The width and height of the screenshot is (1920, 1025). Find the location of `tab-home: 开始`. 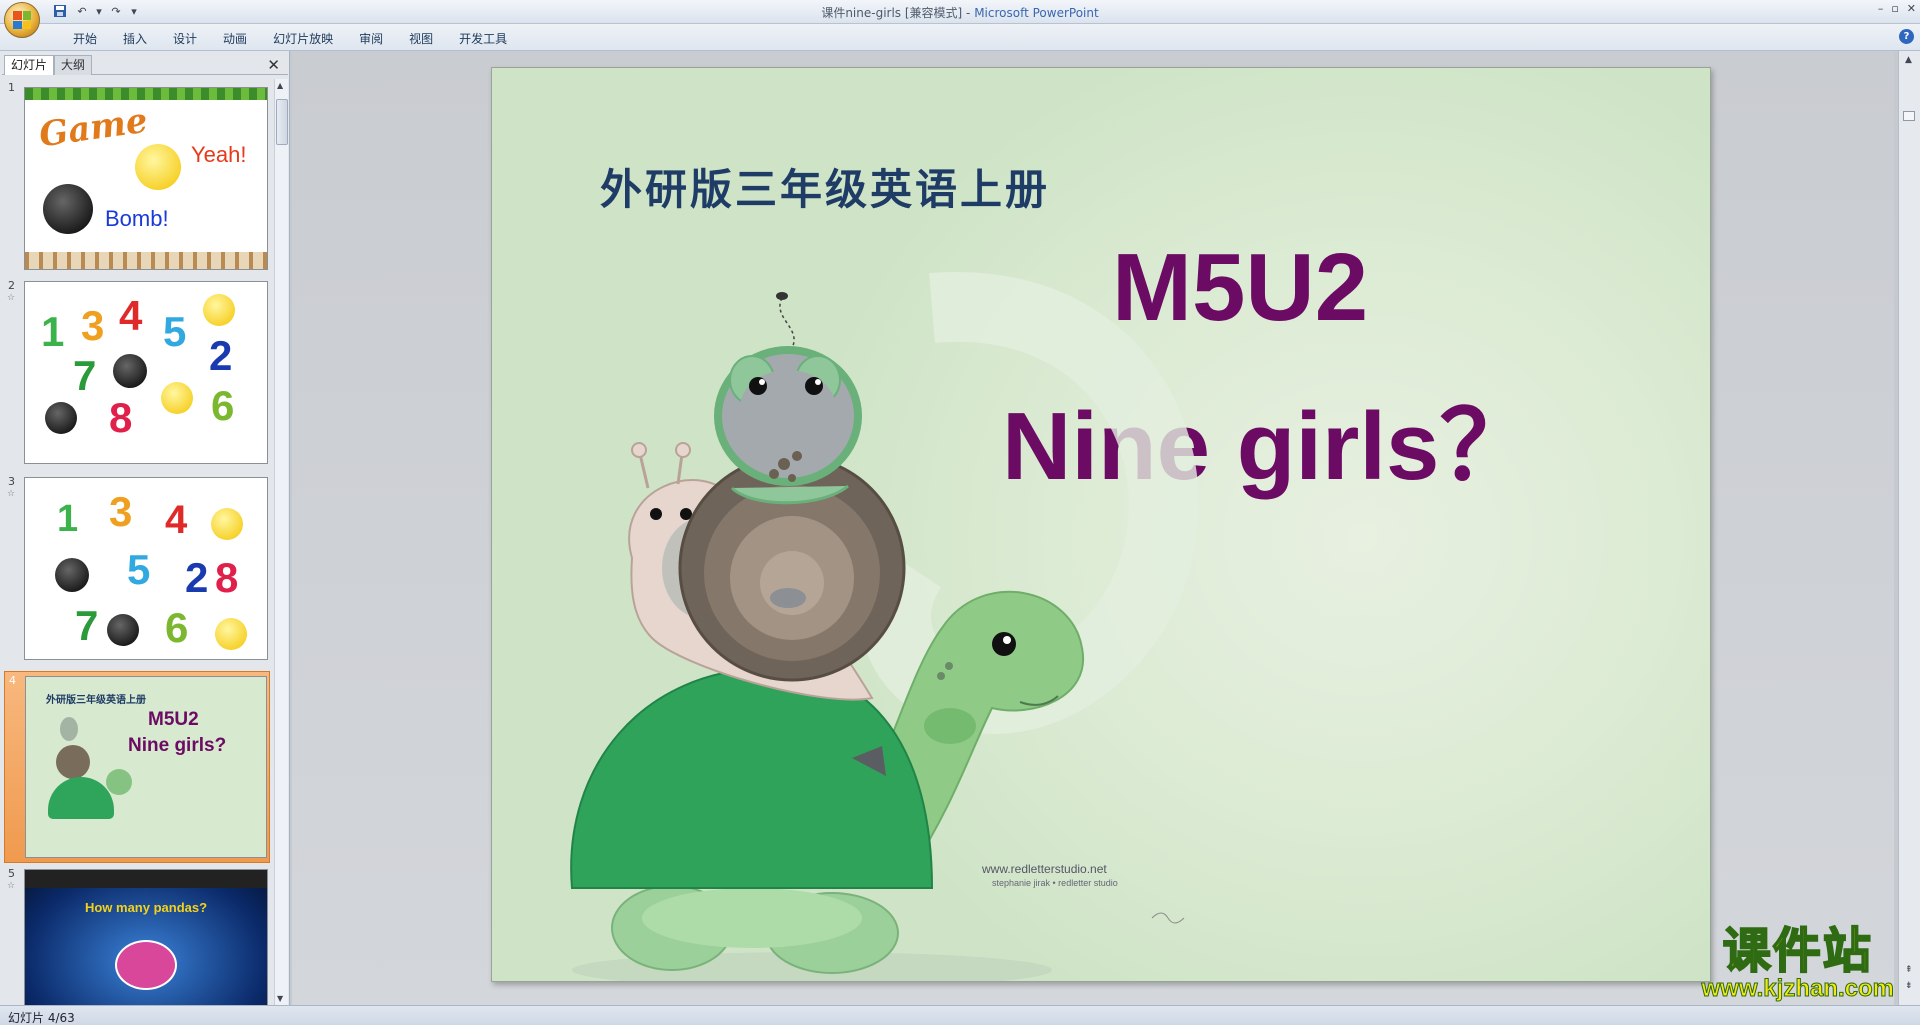

tab-home: 开始 is located at coordinates (85, 39).